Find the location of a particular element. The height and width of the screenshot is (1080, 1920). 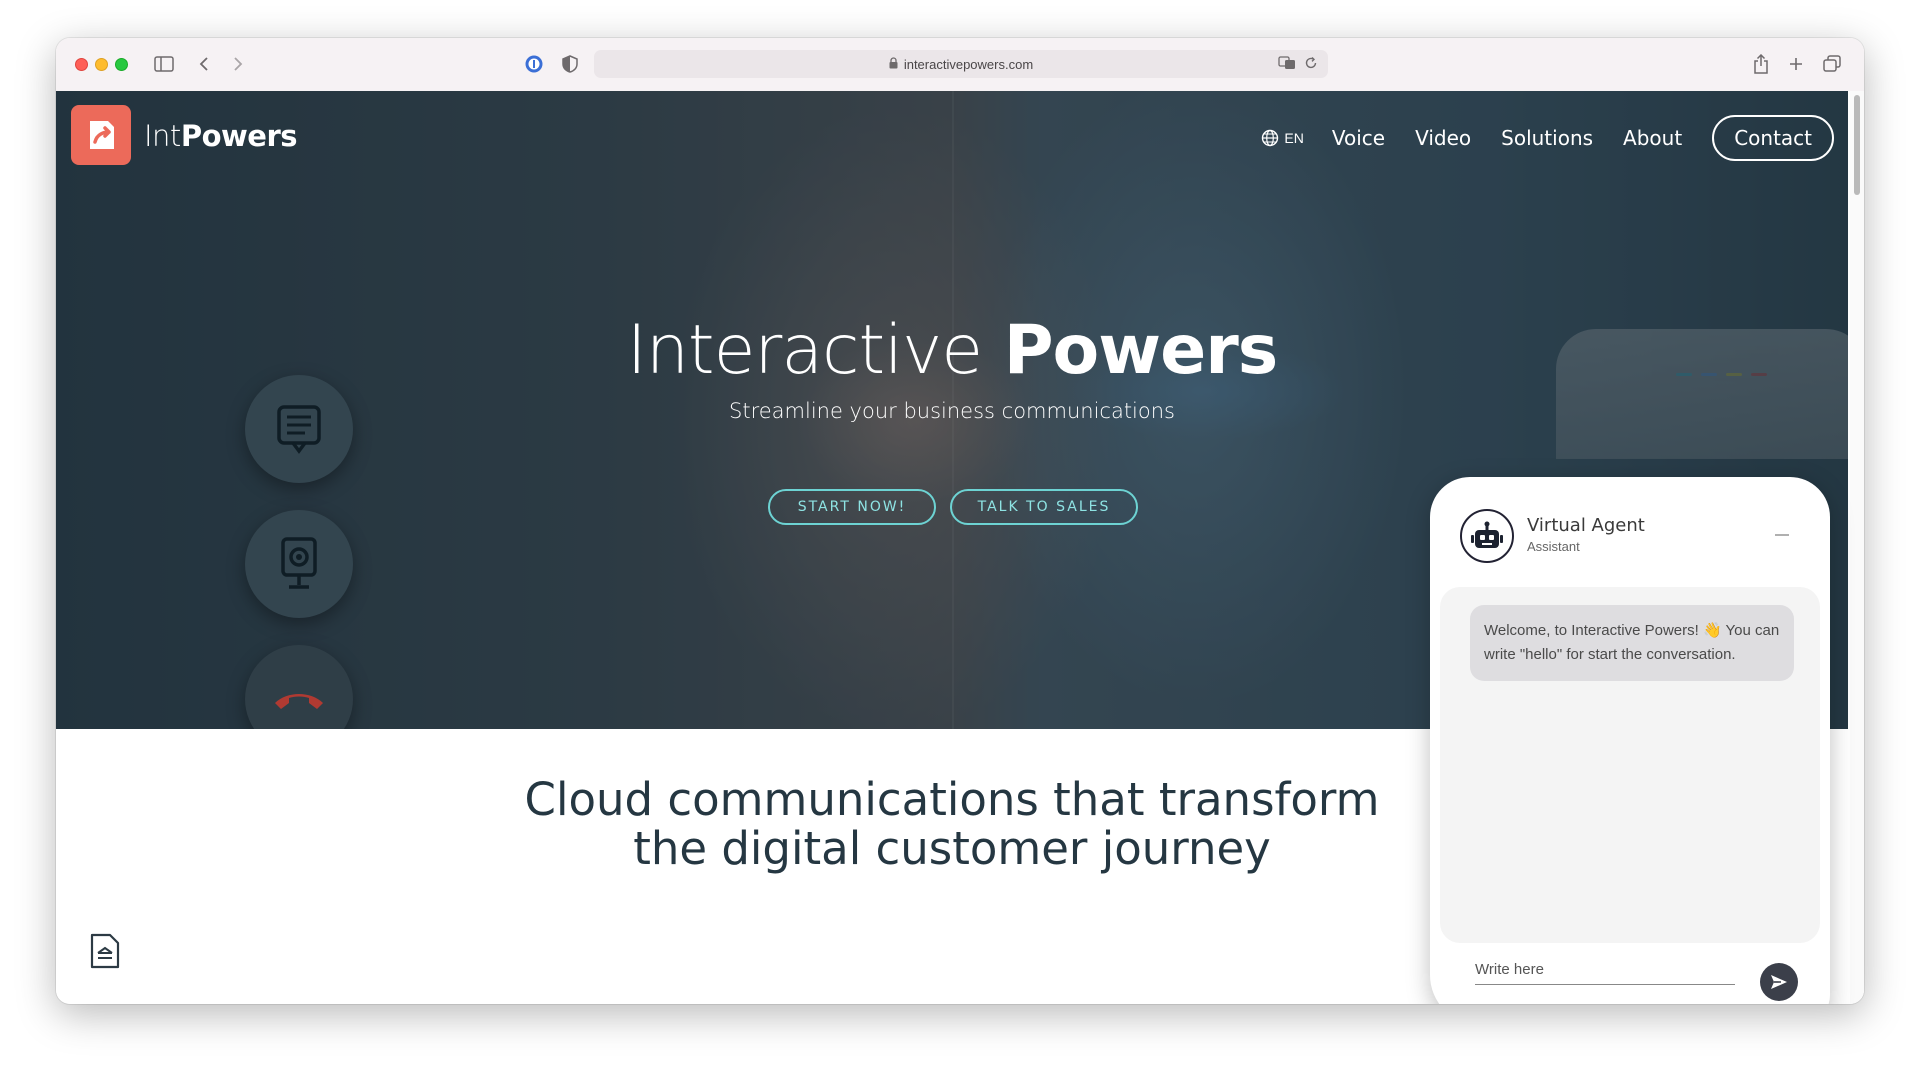

nav-video: Video is located at coordinates (1443, 138).